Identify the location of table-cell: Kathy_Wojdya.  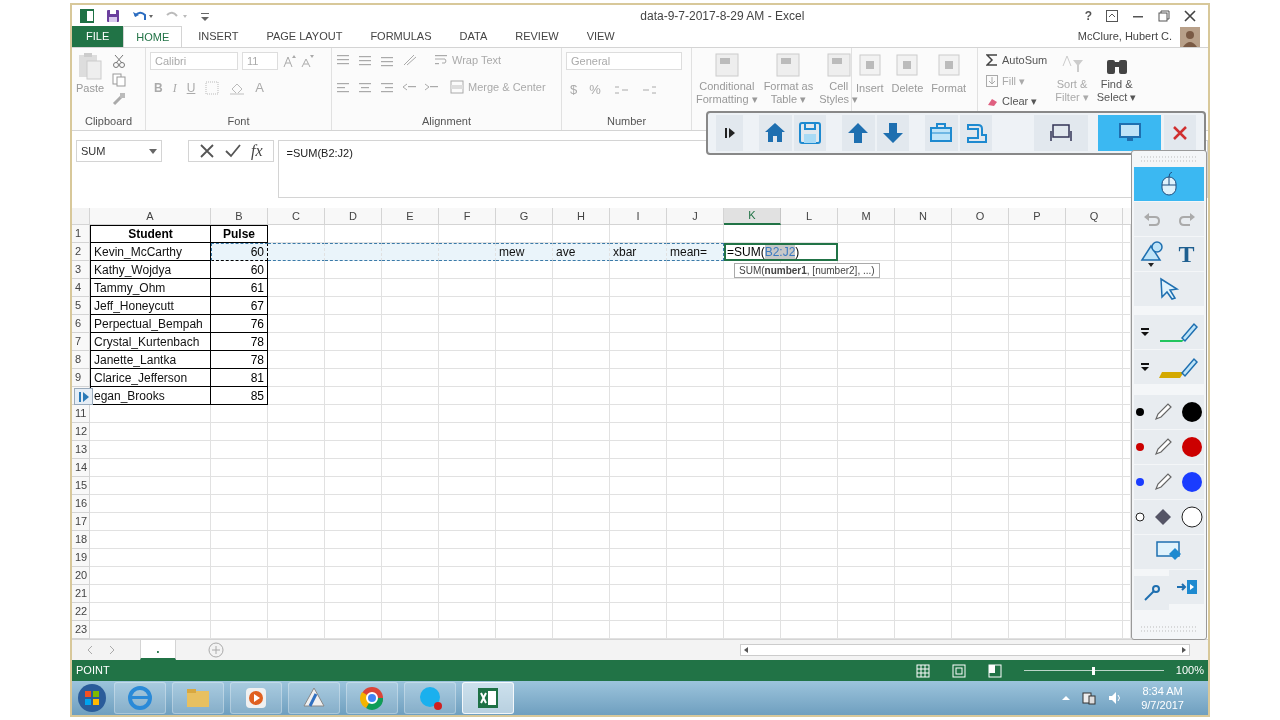
(150, 270).